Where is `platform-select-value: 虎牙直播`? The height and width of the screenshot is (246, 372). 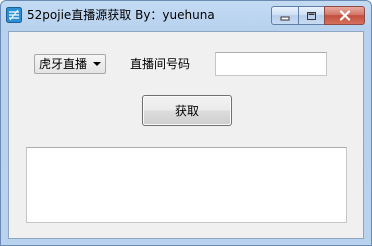
platform-select-value: 虎牙直播 is located at coordinates (63, 64).